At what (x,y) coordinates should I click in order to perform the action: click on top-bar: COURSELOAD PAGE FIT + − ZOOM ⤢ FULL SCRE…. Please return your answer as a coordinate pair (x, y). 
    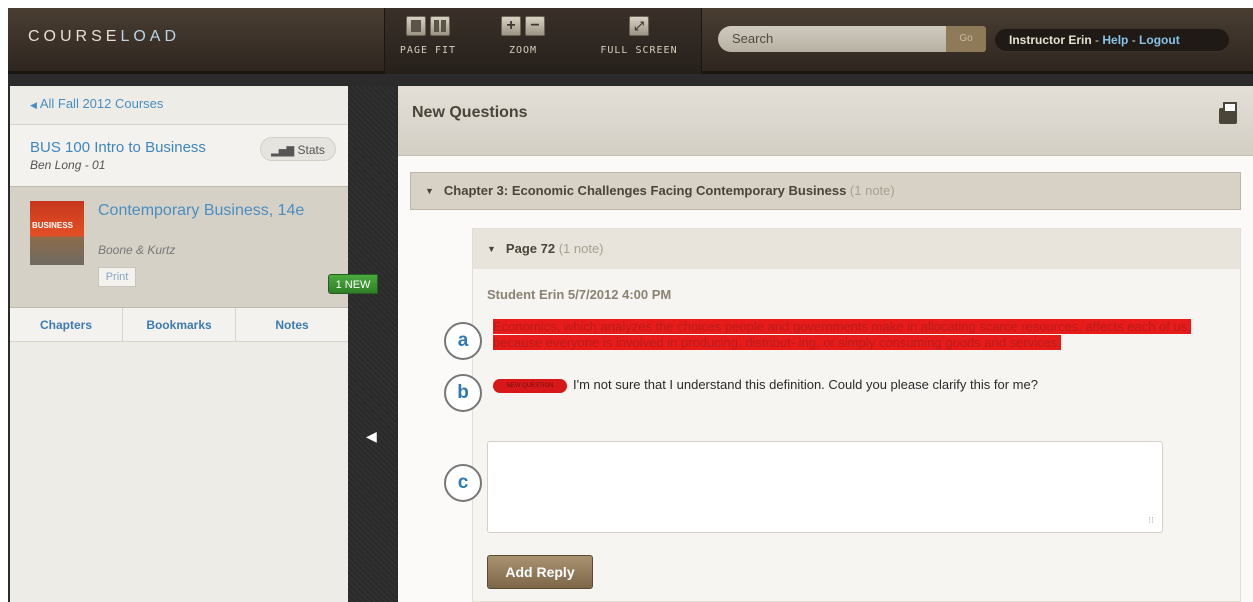
    Looking at the image, I should click on (630, 41).